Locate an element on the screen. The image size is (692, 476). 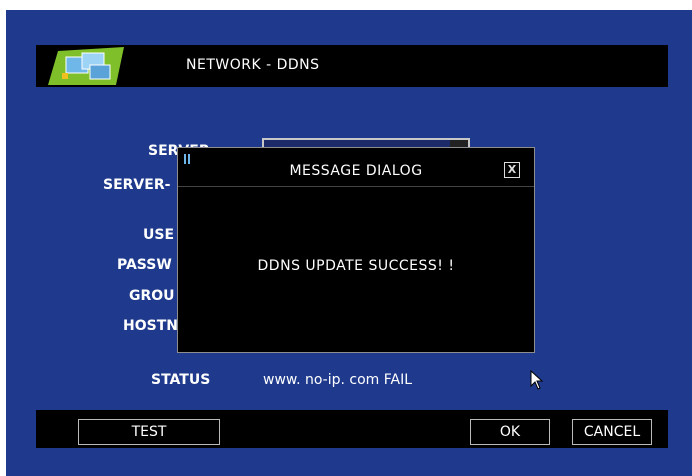
title-bar: NETWORK - DDNS is located at coordinates (352, 66).